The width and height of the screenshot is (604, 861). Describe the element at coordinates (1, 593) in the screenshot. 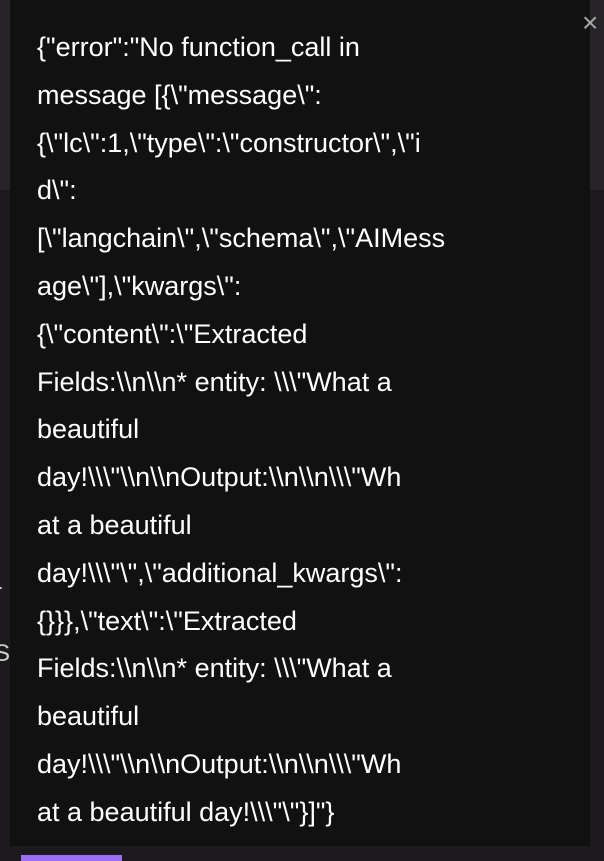

I see `background-text-fragment: r` at that location.